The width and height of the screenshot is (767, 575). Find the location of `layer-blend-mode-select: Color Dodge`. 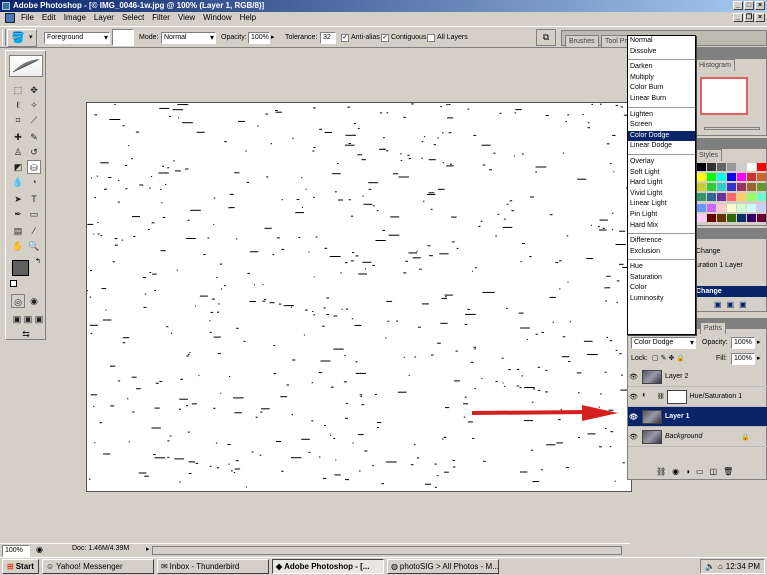

layer-blend-mode-select: Color Dodge is located at coordinates (663, 343).